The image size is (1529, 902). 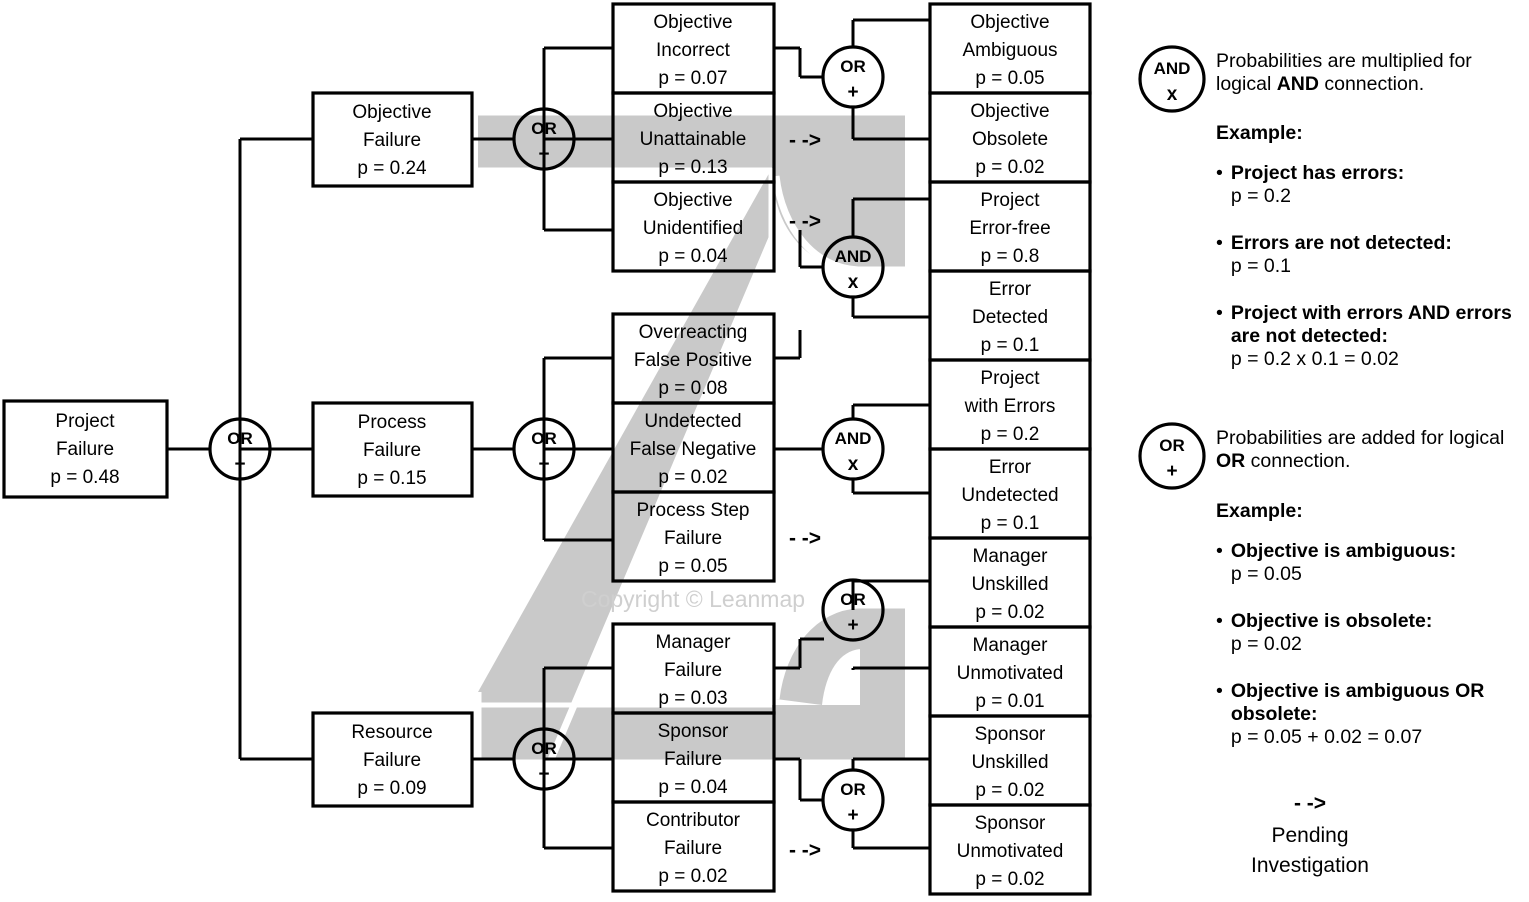 I want to click on box-probability: p = 0.08, so click(x=692, y=388).